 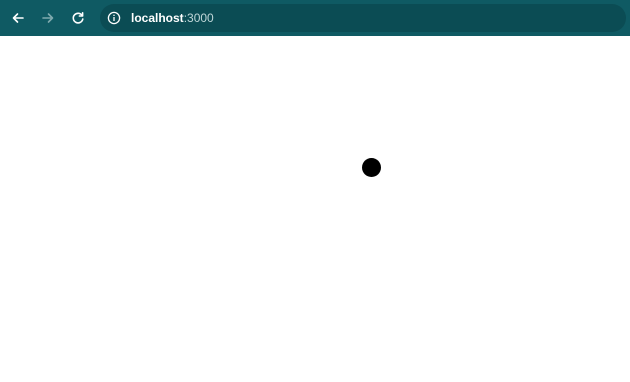 I want to click on back-button, so click(x=18, y=18).